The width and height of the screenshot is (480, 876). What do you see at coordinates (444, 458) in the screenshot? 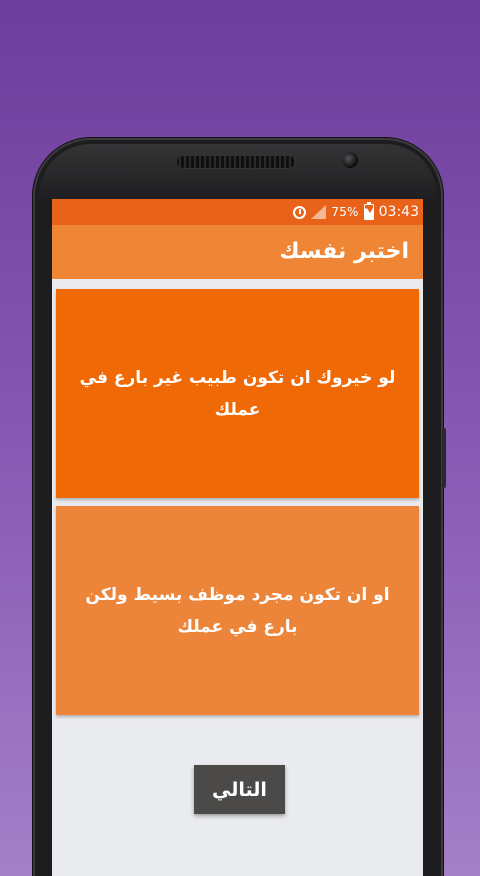
I see `phone-side-button` at bounding box center [444, 458].